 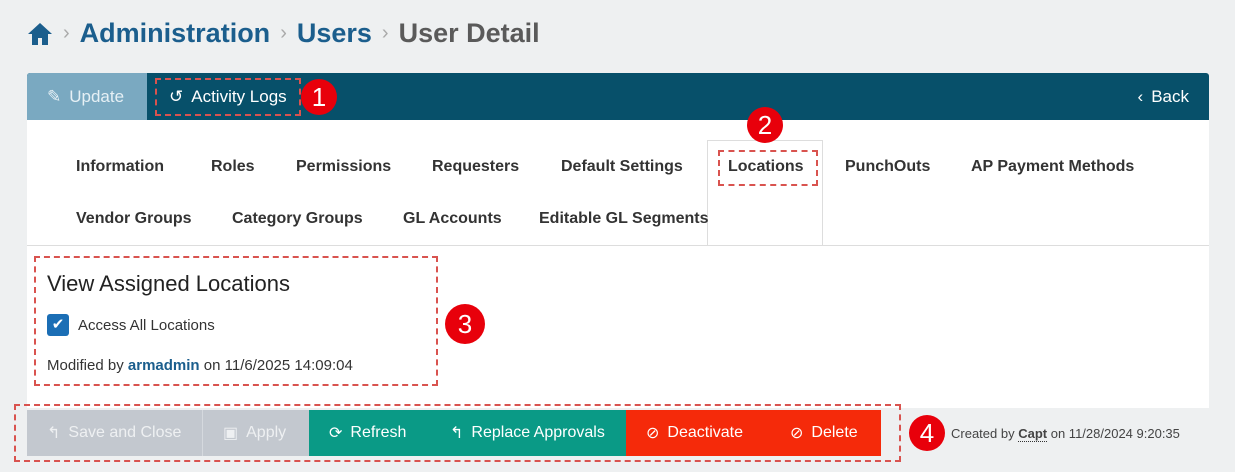 What do you see at coordinates (378, 432) in the screenshot?
I see `refresh-label: Refresh` at bounding box center [378, 432].